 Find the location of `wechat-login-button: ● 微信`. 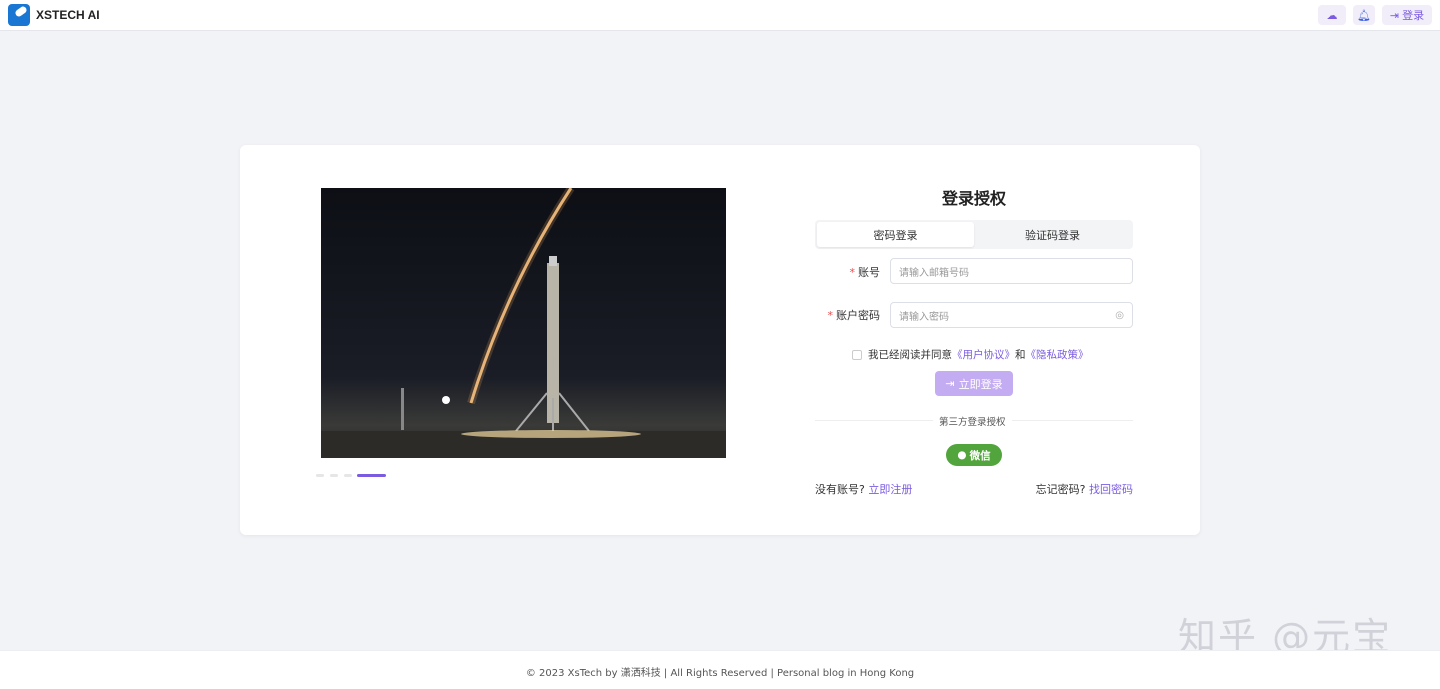

wechat-login-button: ● 微信 is located at coordinates (974, 455).